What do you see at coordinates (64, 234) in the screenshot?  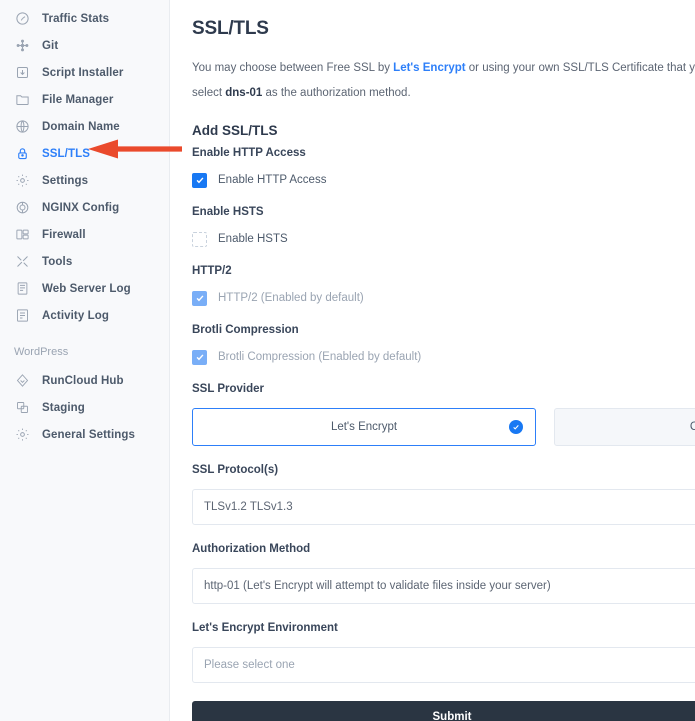 I see `sidebar-item-label: Firewall` at bounding box center [64, 234].